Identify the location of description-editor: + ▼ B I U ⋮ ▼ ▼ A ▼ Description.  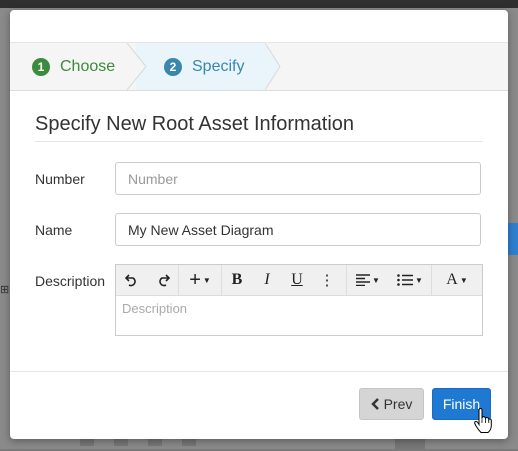
(299, 300).